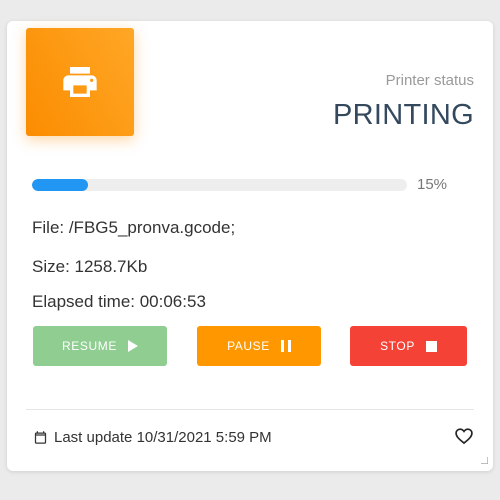 Image resolution: width=500 pixels, height=500 pixels. I want to click on stop-icon, so click(431, 346).